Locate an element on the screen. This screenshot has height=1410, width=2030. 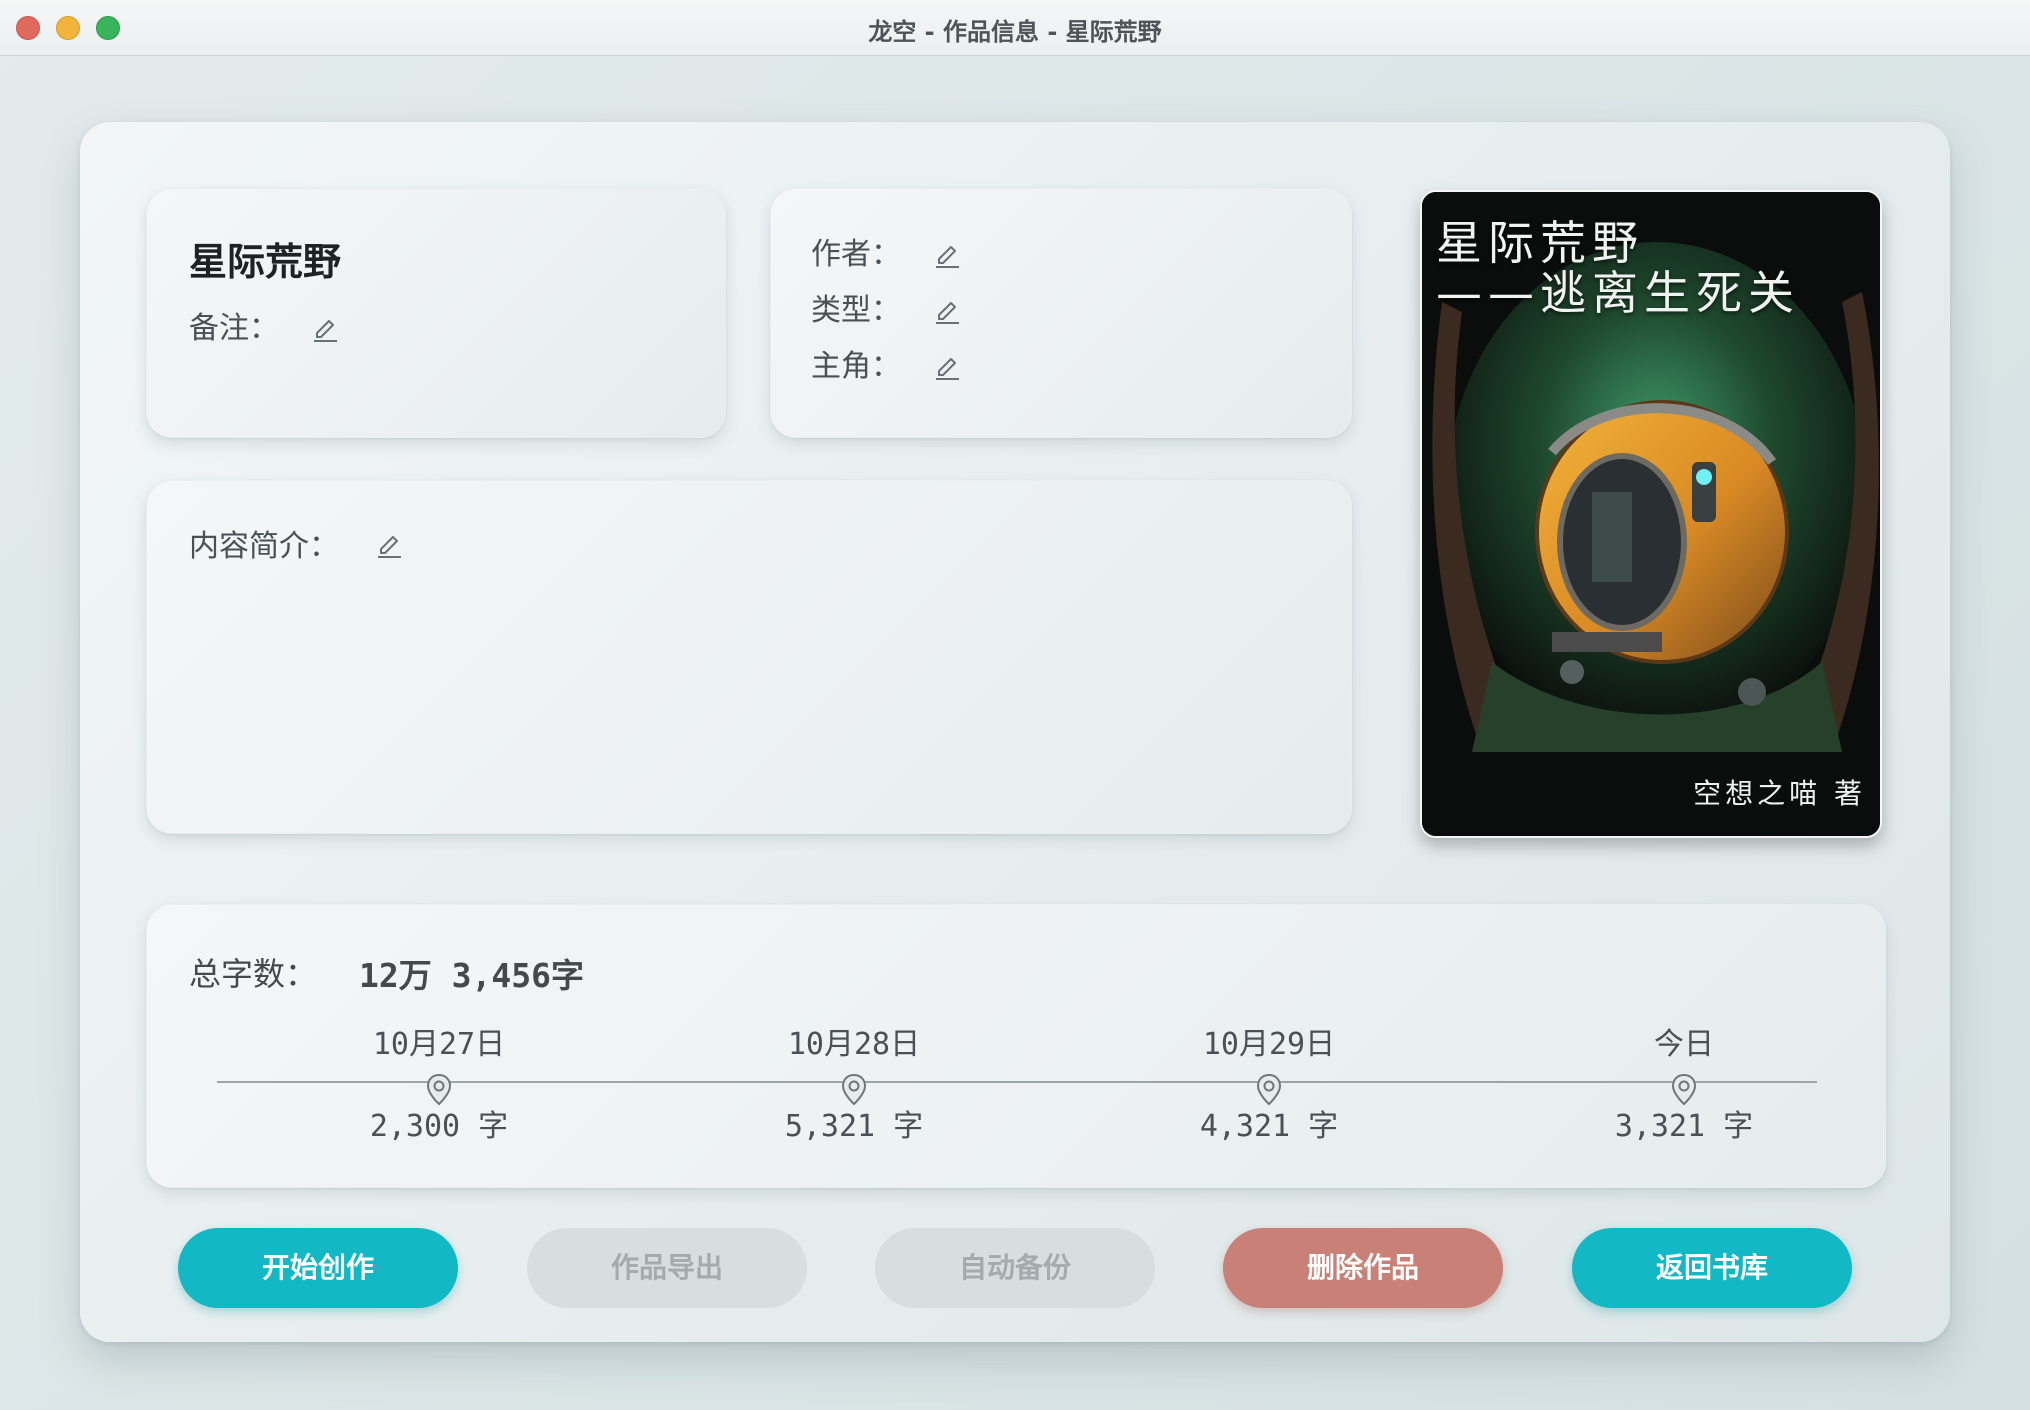
protagonist-label: 主角： is located at coordinates (856, 366).